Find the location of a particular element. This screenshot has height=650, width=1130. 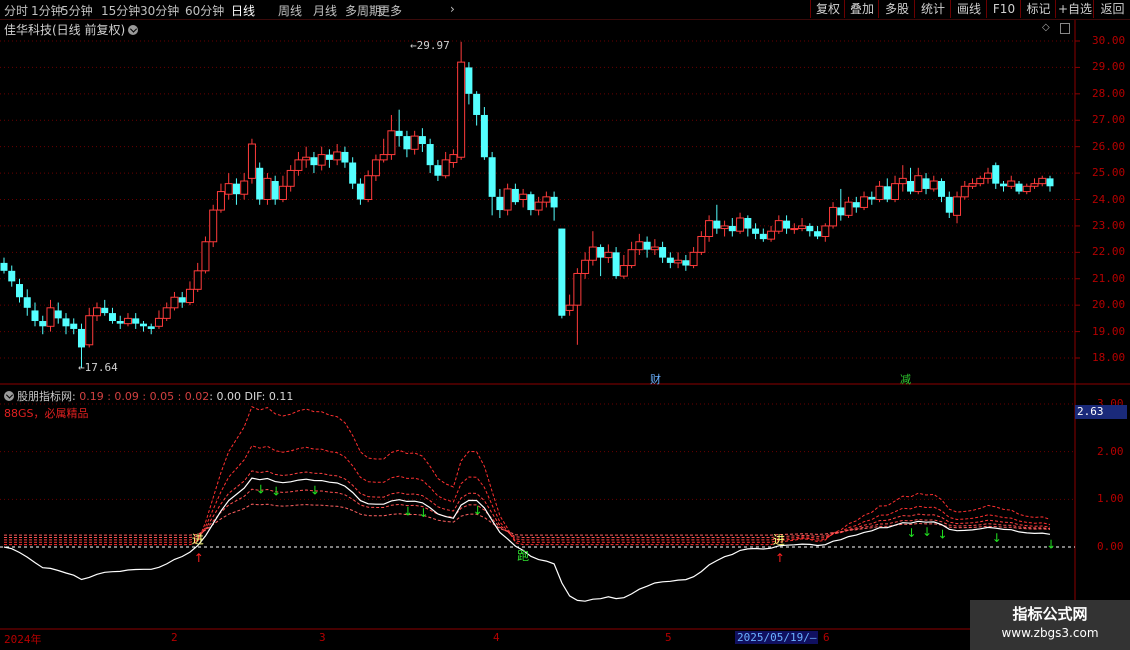

indicator-band-line is located at coordinates (527, 505).